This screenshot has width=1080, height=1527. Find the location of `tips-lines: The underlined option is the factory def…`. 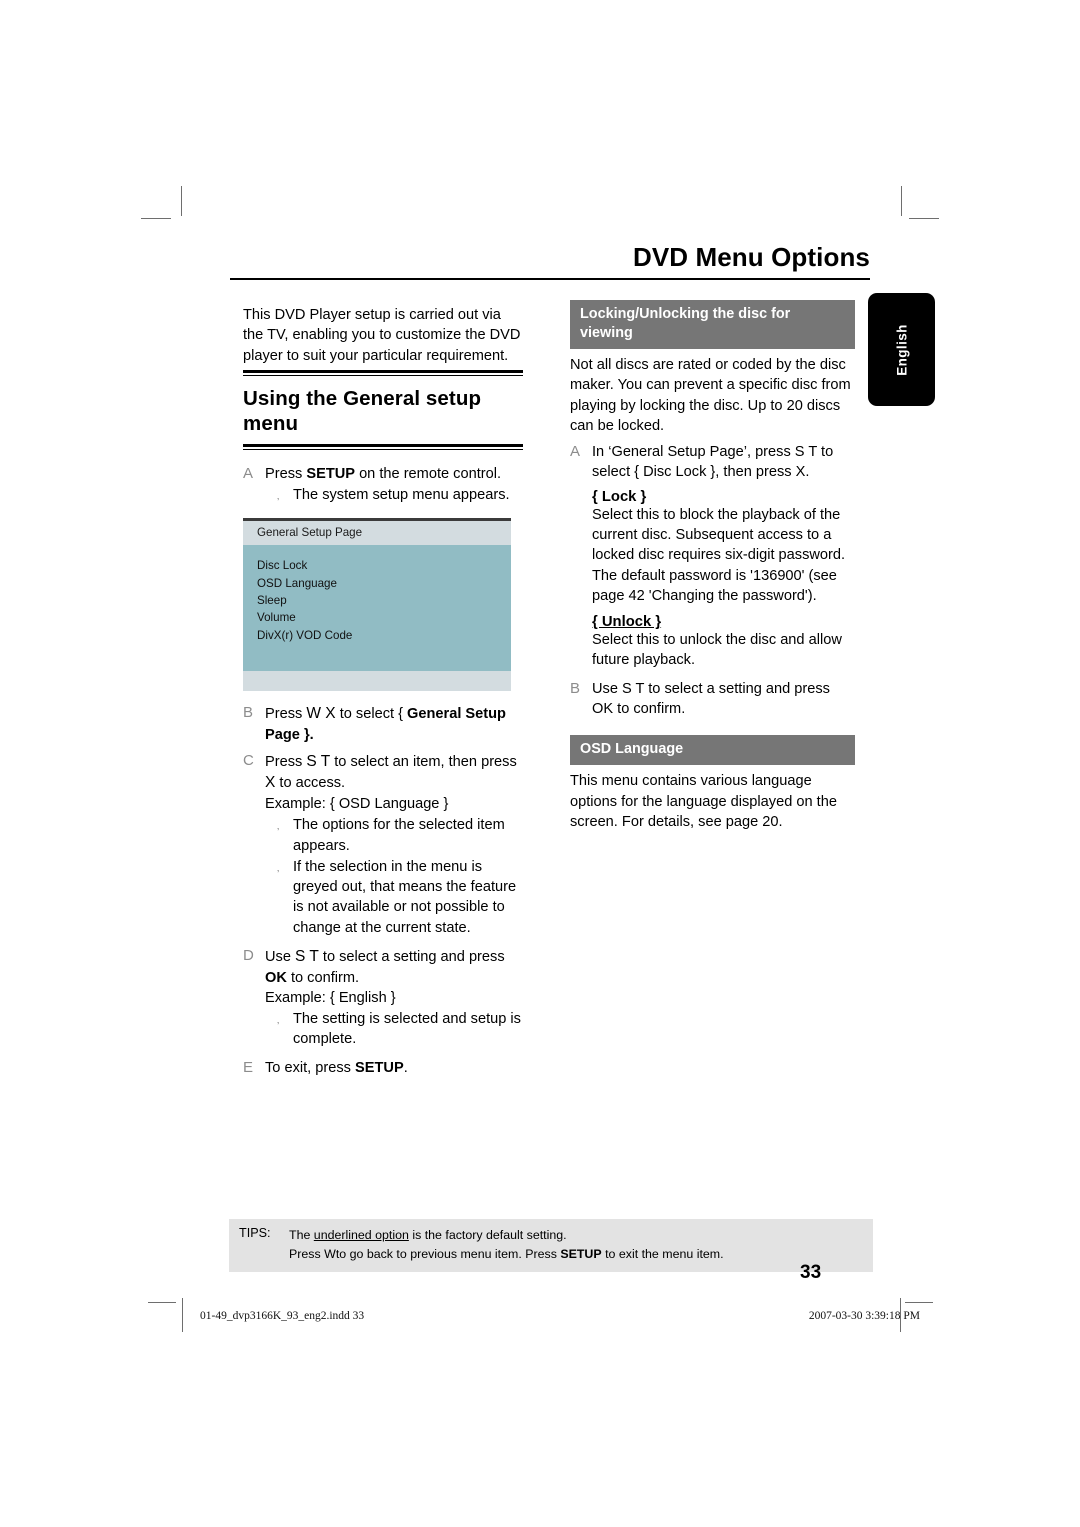

tips-lines: The underlined option is the factory def… is located at coordinates (576, 1244).